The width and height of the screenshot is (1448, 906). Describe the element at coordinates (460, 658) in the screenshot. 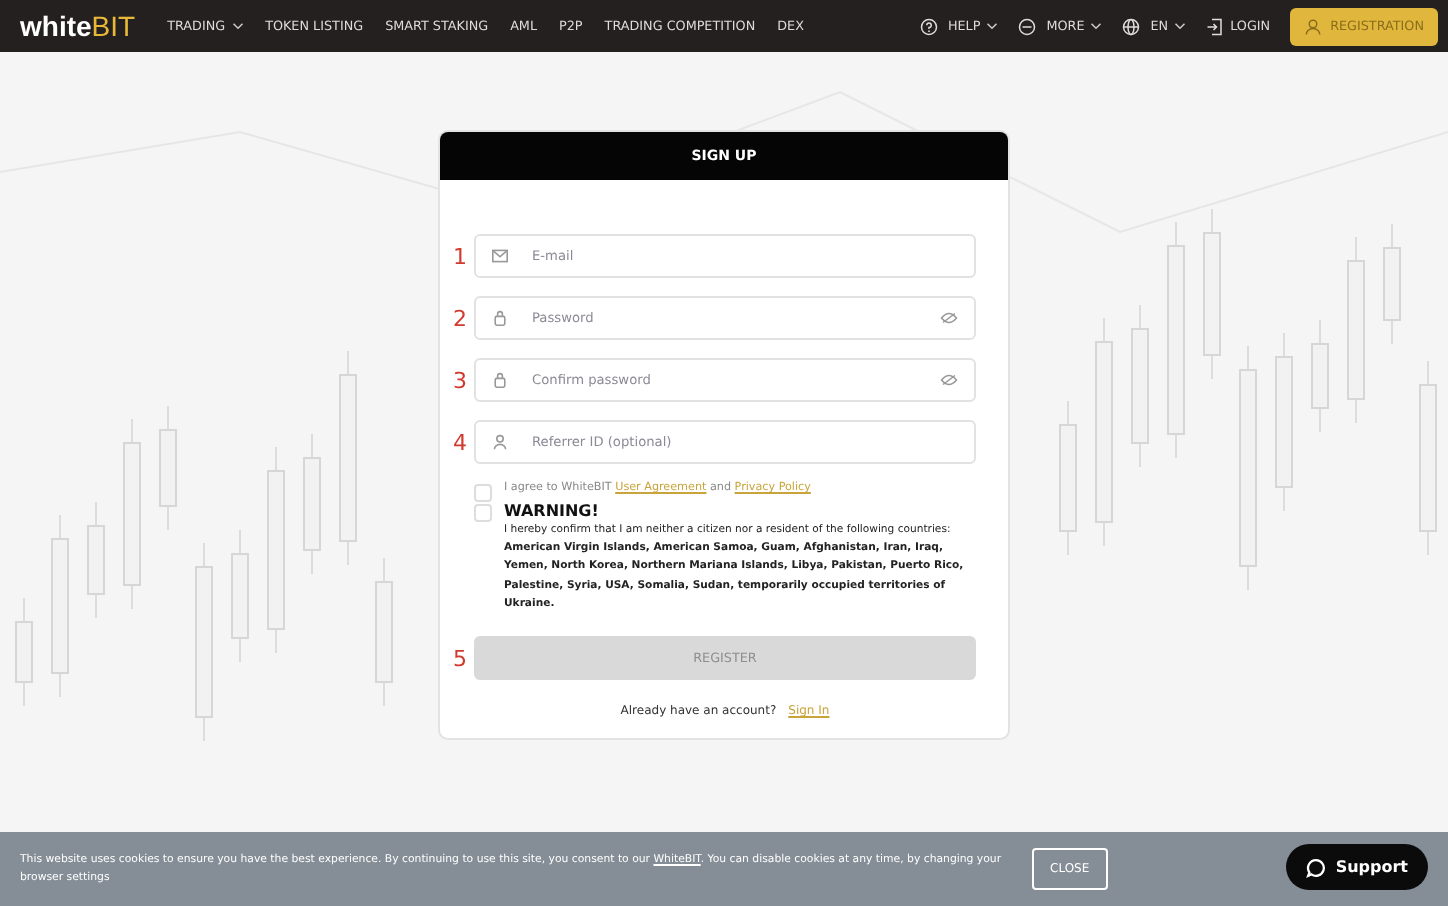

I see `step-number: 5` at that location.